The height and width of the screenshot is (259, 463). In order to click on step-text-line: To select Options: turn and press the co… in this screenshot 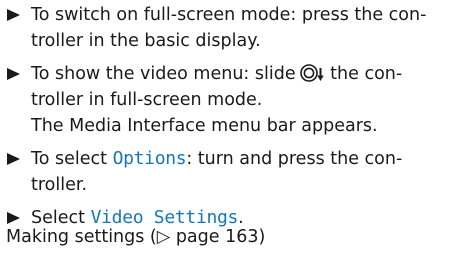, I will do `click(246, 159)`.